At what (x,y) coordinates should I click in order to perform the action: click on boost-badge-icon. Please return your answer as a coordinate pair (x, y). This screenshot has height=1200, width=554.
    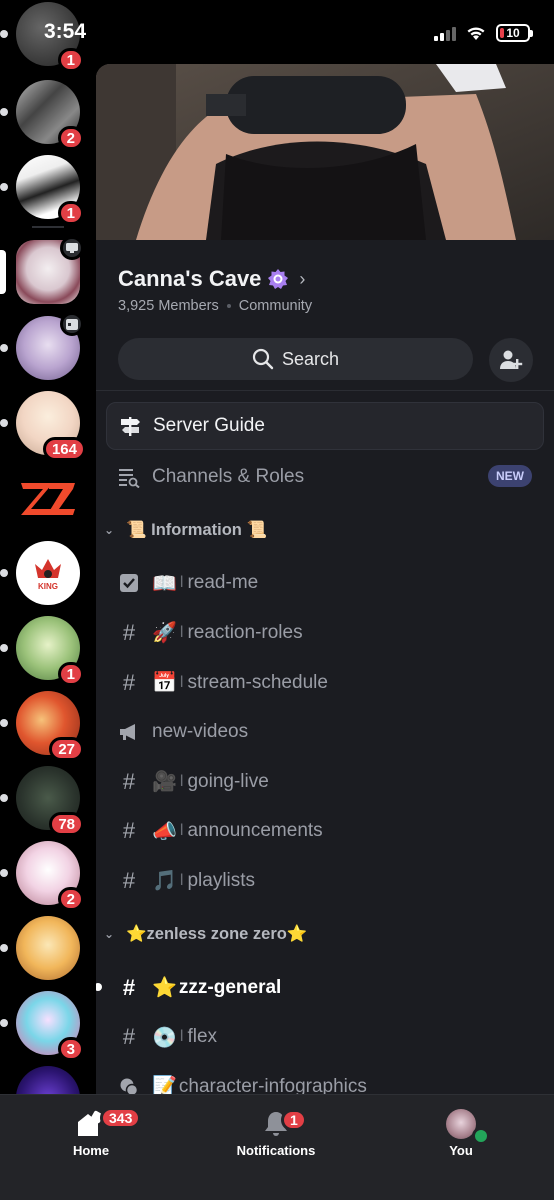
    Looking at the image, I should click on (278, 279).